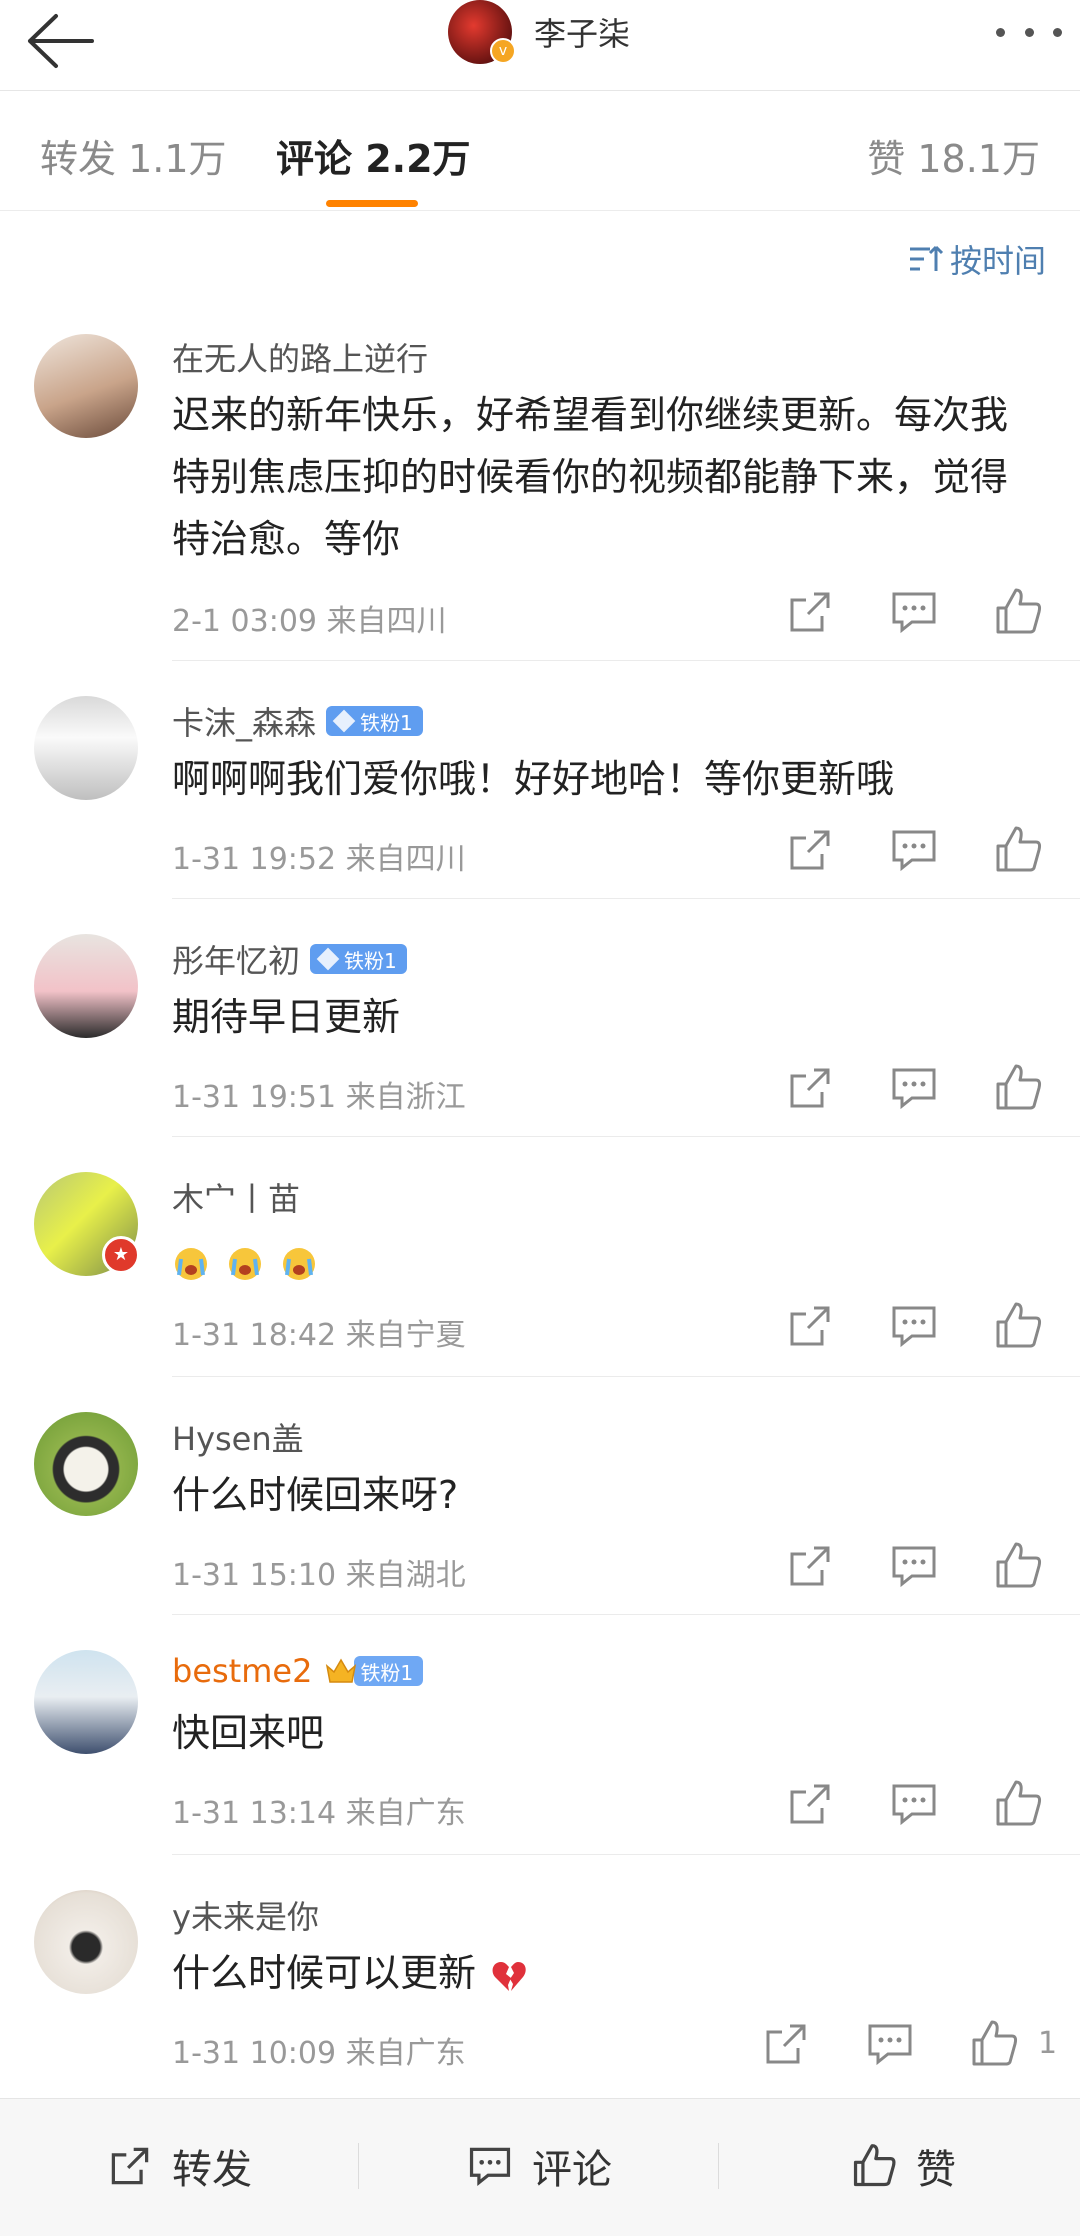 The height and width of the screenshot is (2236, 1080). Describe the element at coordinates (903, 2166) in the screenshot. I see `like-button: 赞` at that location.